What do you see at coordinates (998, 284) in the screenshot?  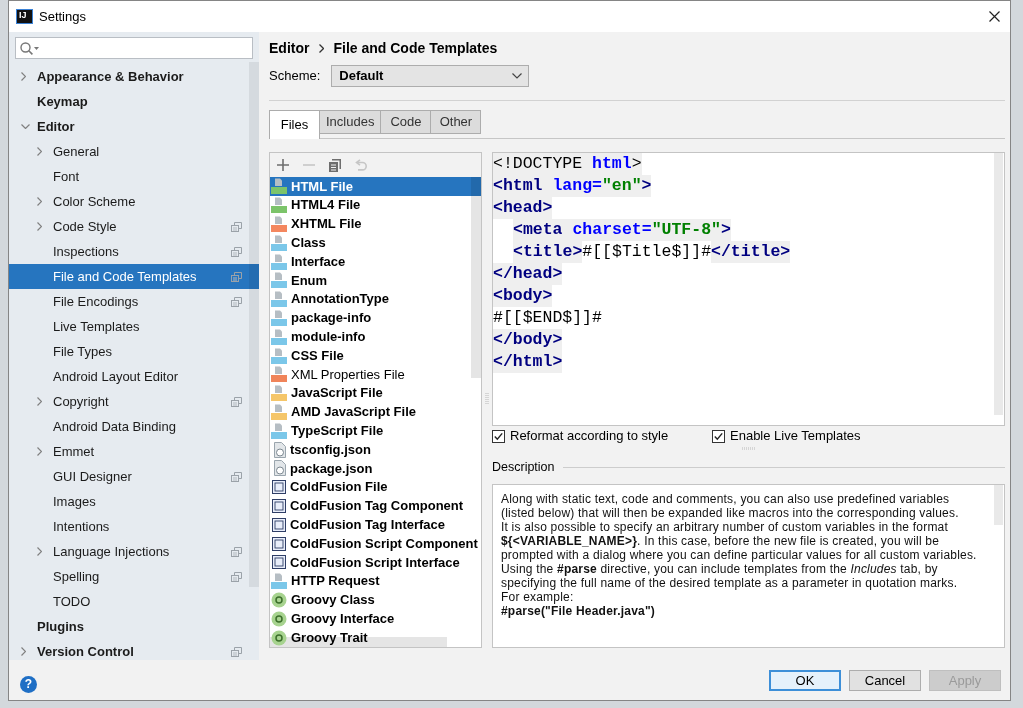 I see `scrollbar` at bounding box center [998, 284].